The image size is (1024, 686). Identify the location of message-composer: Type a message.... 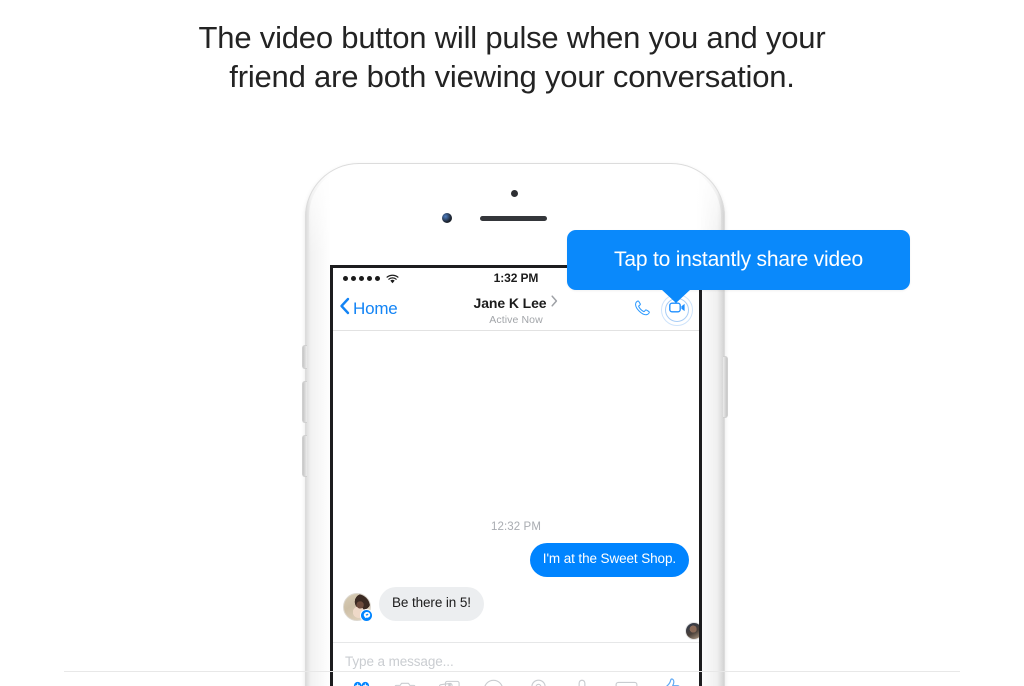
(516, 664).